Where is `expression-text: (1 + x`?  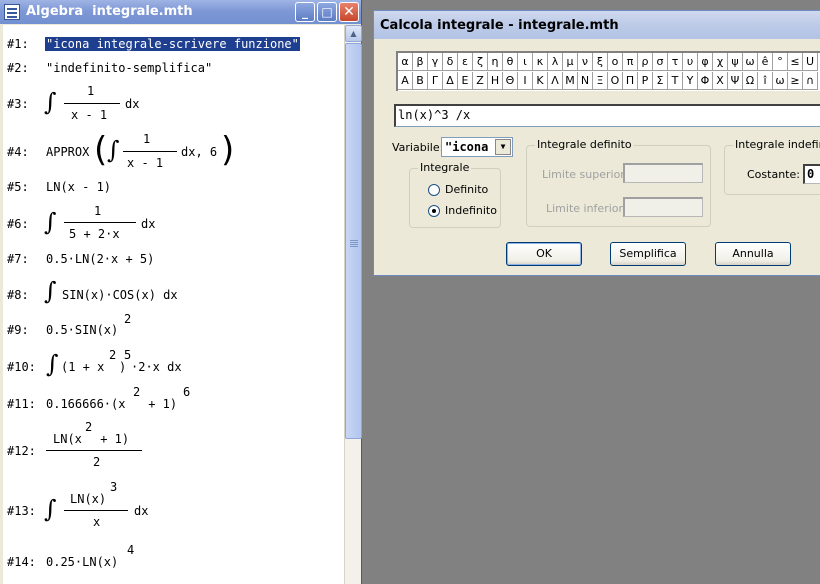 expression-text: (1 + x is located at coordinates (82, 367).